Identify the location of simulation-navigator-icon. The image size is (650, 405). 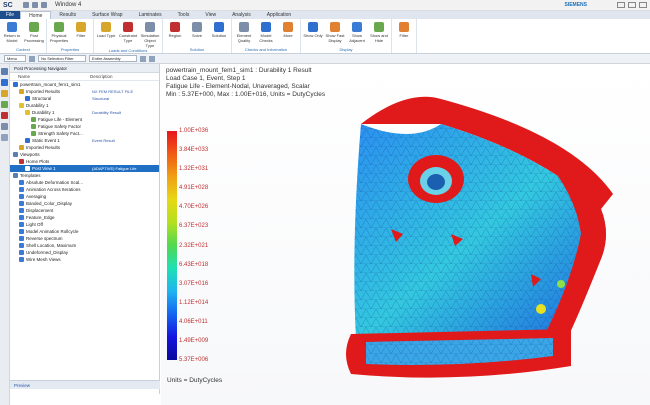
(4, 82).